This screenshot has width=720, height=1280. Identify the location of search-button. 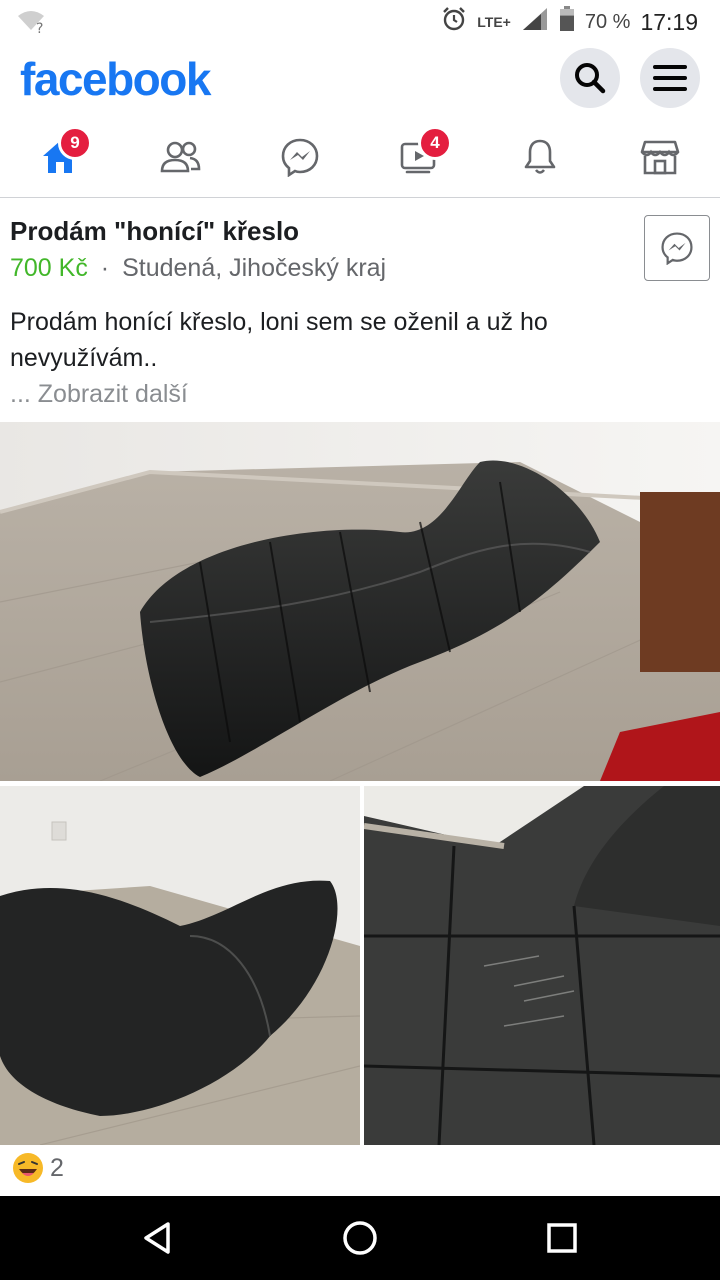
(590, 78).